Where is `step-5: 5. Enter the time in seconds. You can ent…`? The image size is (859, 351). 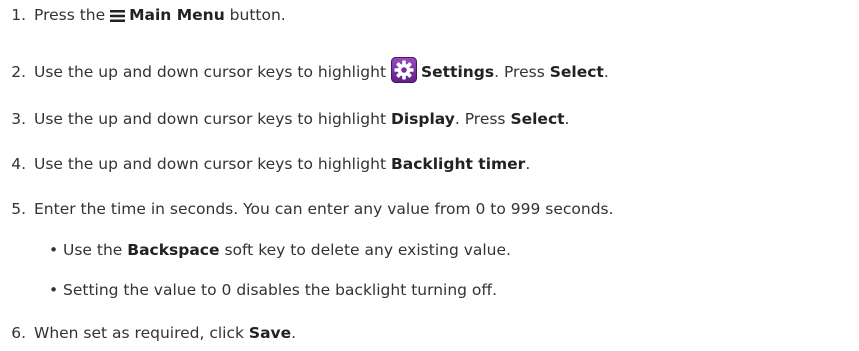
step-5: 5. Enter the time in seconds. You can ent… is located at coordinates (306, 209).